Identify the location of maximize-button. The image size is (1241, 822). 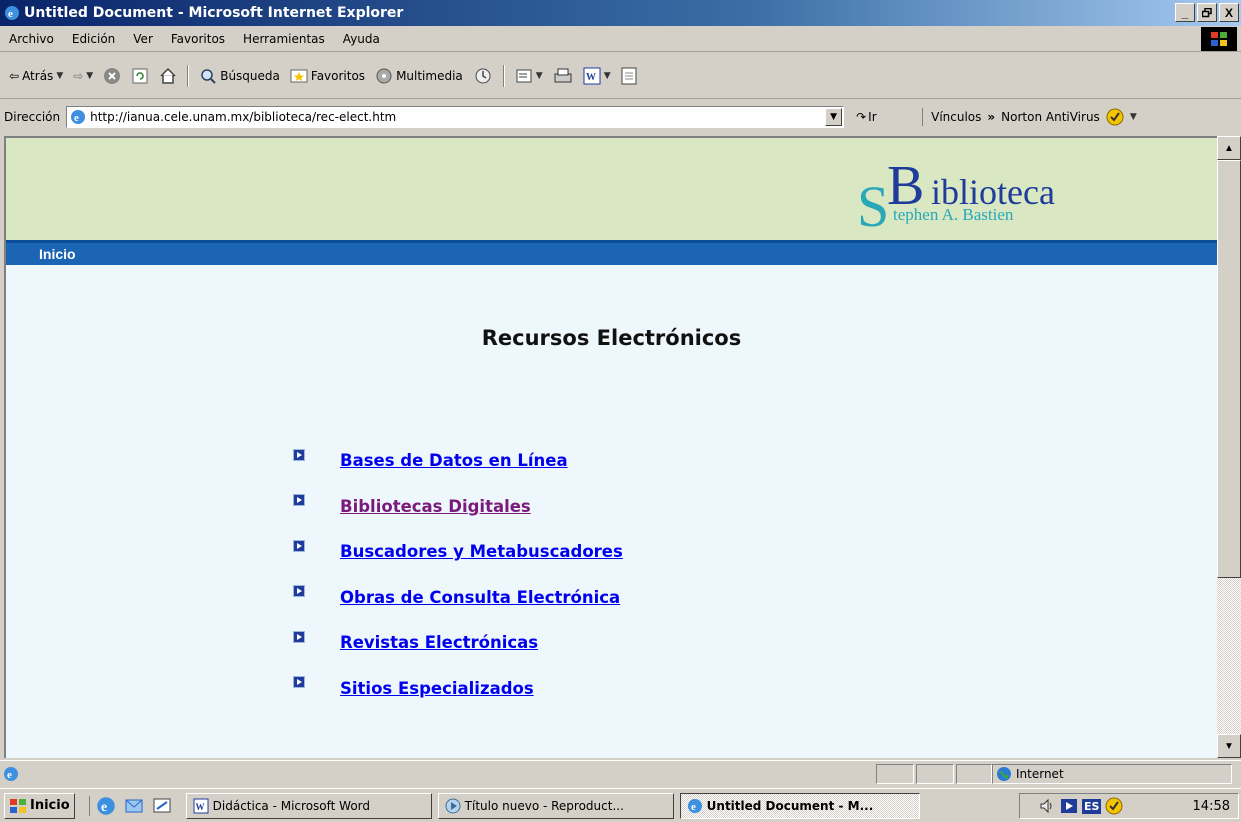
(1207, 12).